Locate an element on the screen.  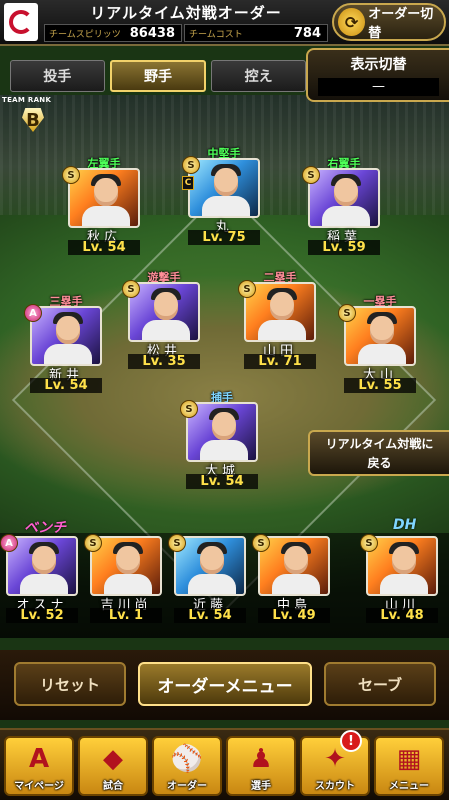
team-rank-label: TEAM RANK is located at coordinates (27, 100).